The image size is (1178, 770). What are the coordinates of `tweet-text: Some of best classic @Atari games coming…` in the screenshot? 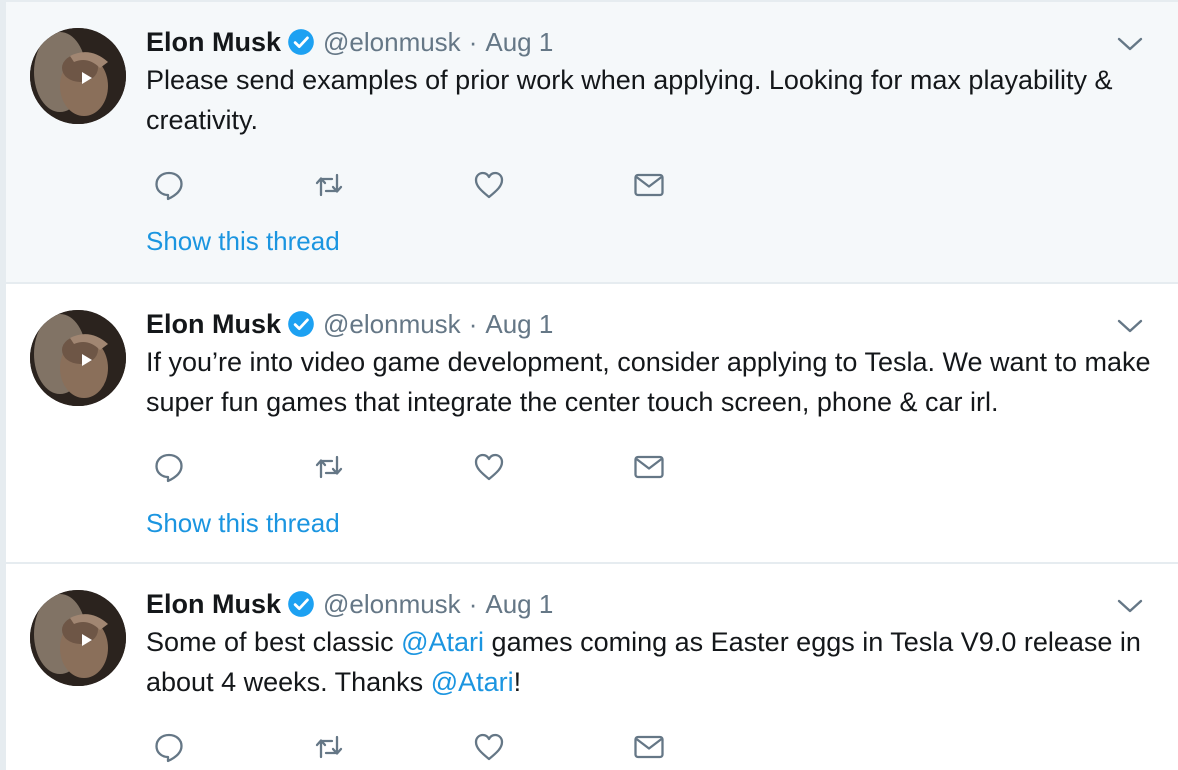 It's located at (651, 662).